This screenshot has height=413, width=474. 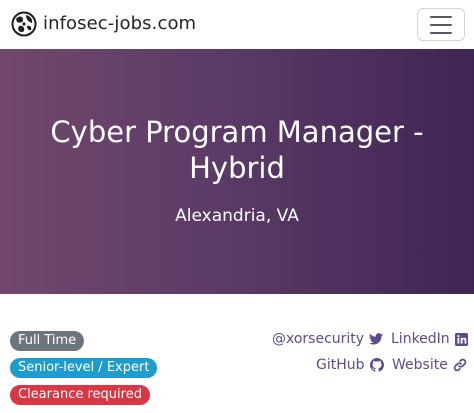 What do you see at coordinates (460, 365) in the screenshot?
I see `link-icon` at bounding box center [460, 365].